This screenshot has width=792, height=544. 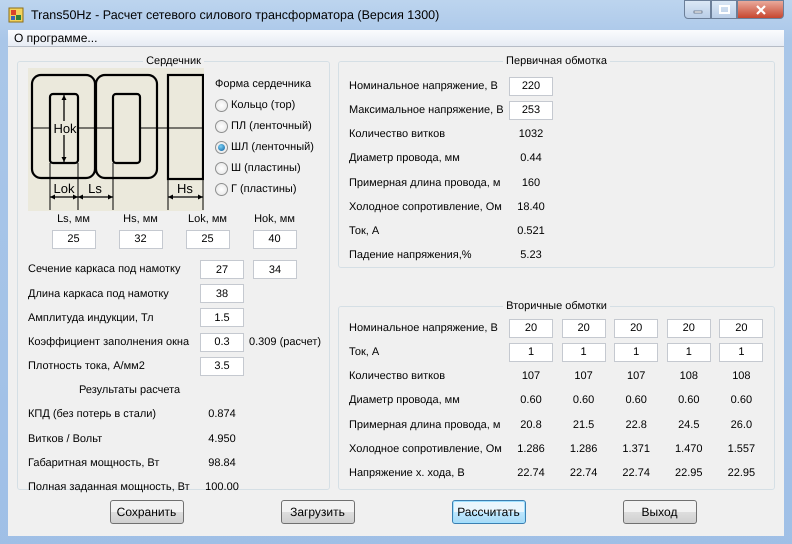 I want to click on result-label: Полная заданная мощность, Вт, so click(x=109, y=488).